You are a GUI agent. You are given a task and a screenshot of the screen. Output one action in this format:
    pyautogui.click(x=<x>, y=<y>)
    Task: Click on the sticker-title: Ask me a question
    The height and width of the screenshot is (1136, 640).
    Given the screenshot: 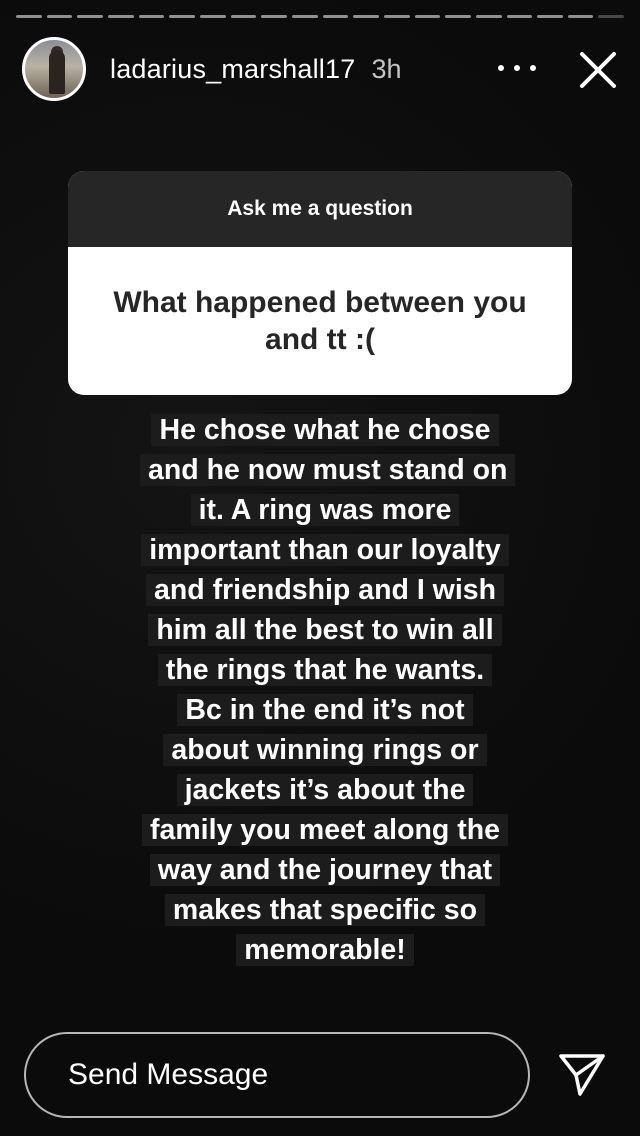 What is the action you would take?
    pyautogui.click(x=320, y=209)
    